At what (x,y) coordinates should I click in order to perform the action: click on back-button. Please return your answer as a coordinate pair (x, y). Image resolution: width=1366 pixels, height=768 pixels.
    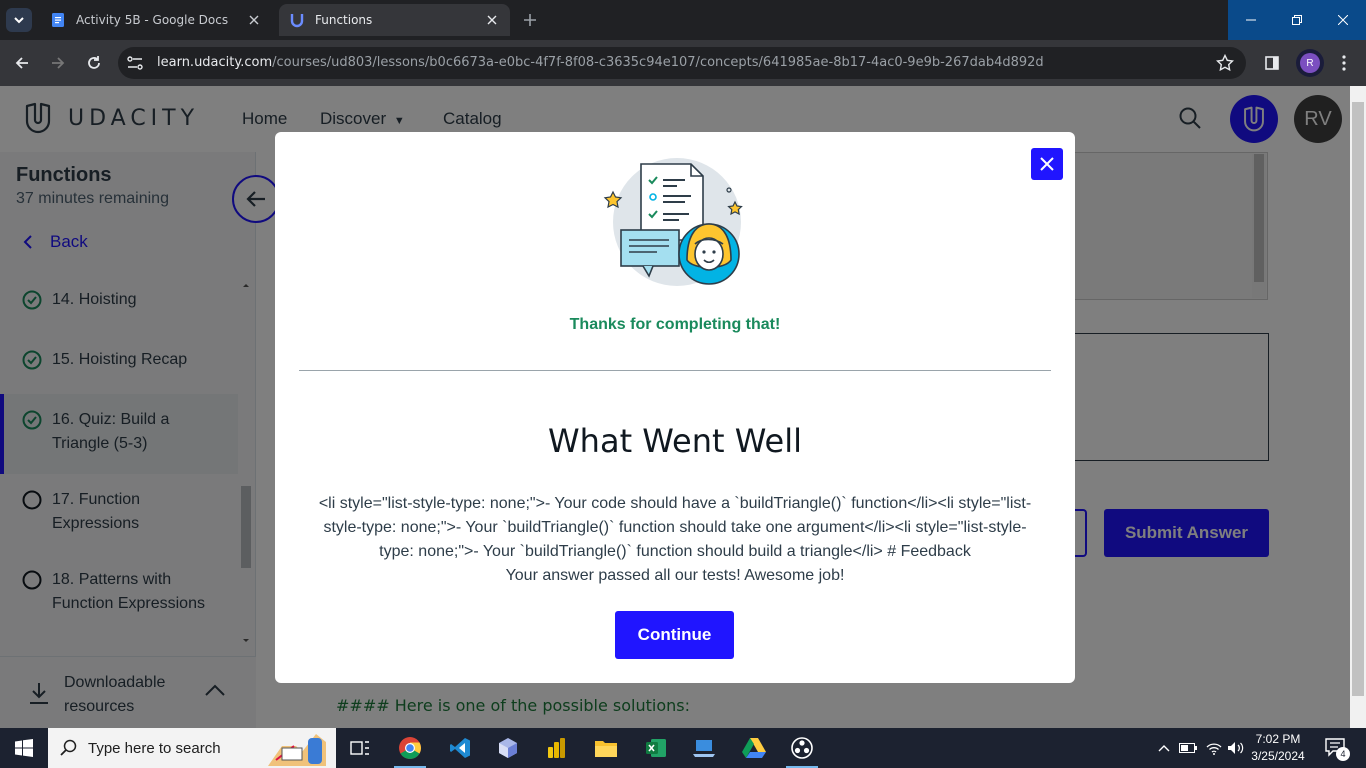
    Looking at the image, I should click on (22, 63).